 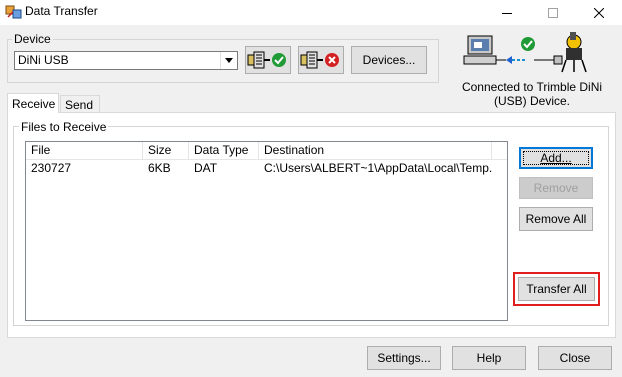 I want to click on remove-button: Remove, so click(x=556, y=188).